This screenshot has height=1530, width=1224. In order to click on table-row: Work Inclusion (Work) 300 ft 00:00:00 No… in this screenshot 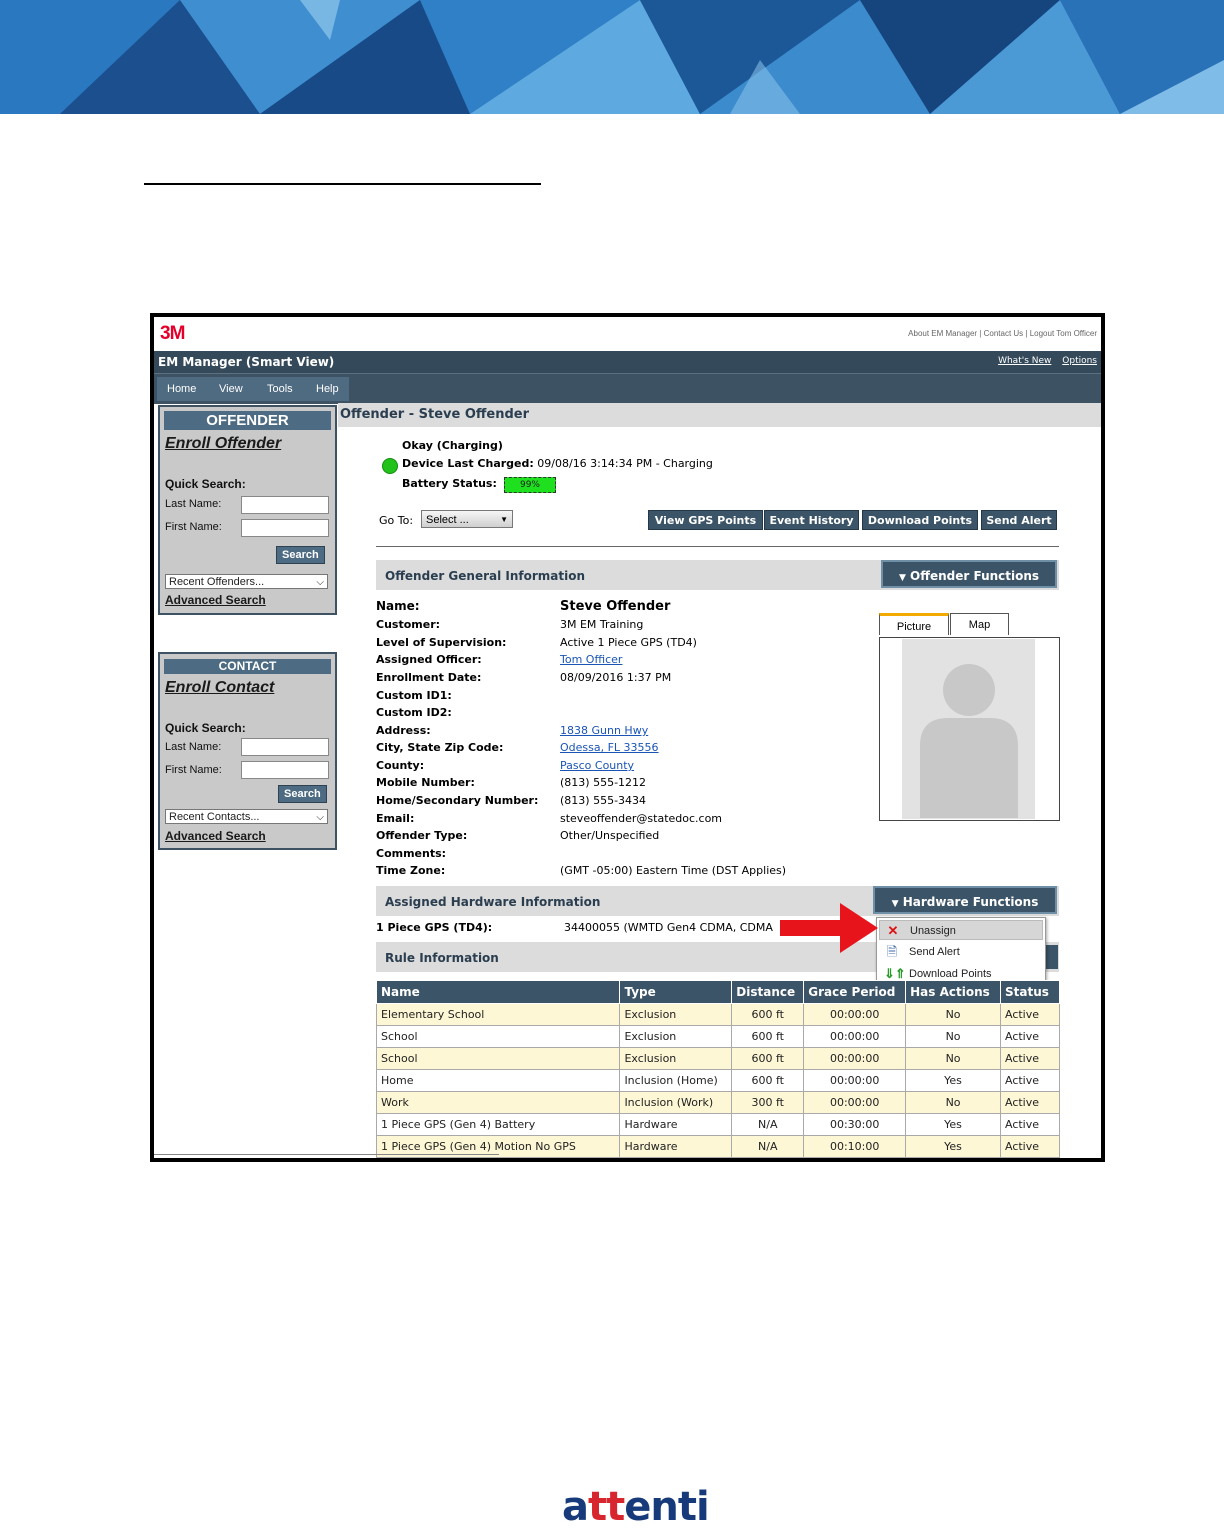, I will do `click(718, 1102)`.